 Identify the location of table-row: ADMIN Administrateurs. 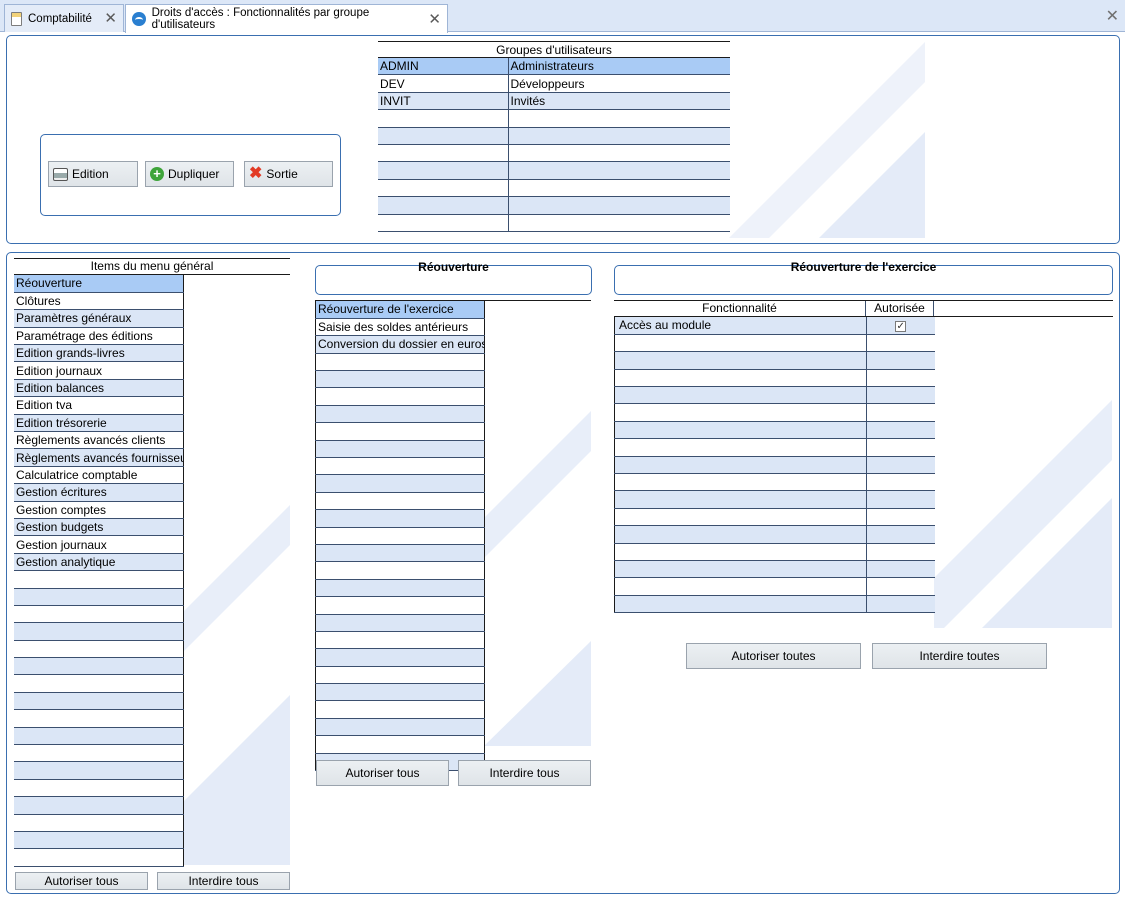
(554, 66).